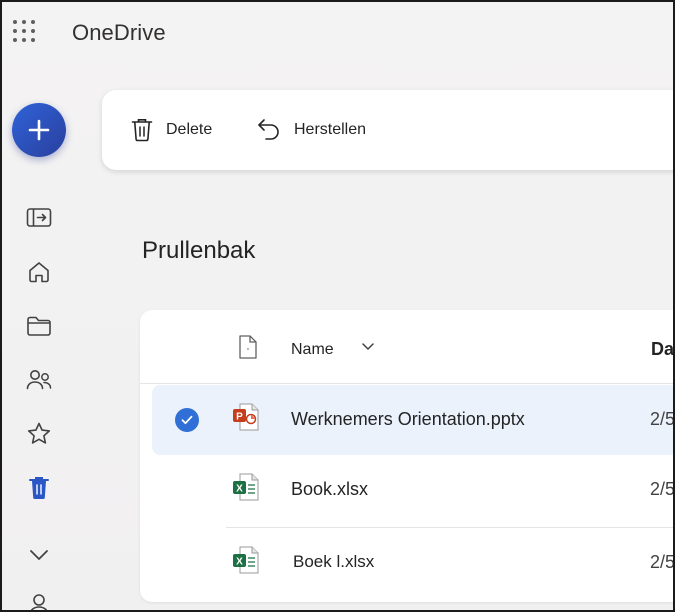 This screenshot has width=675, height=612. What do you see at coordinates (333, 562) in the screenshot?
I see `file-name: Boek l.xlsx` at bounding box center [333, 562].